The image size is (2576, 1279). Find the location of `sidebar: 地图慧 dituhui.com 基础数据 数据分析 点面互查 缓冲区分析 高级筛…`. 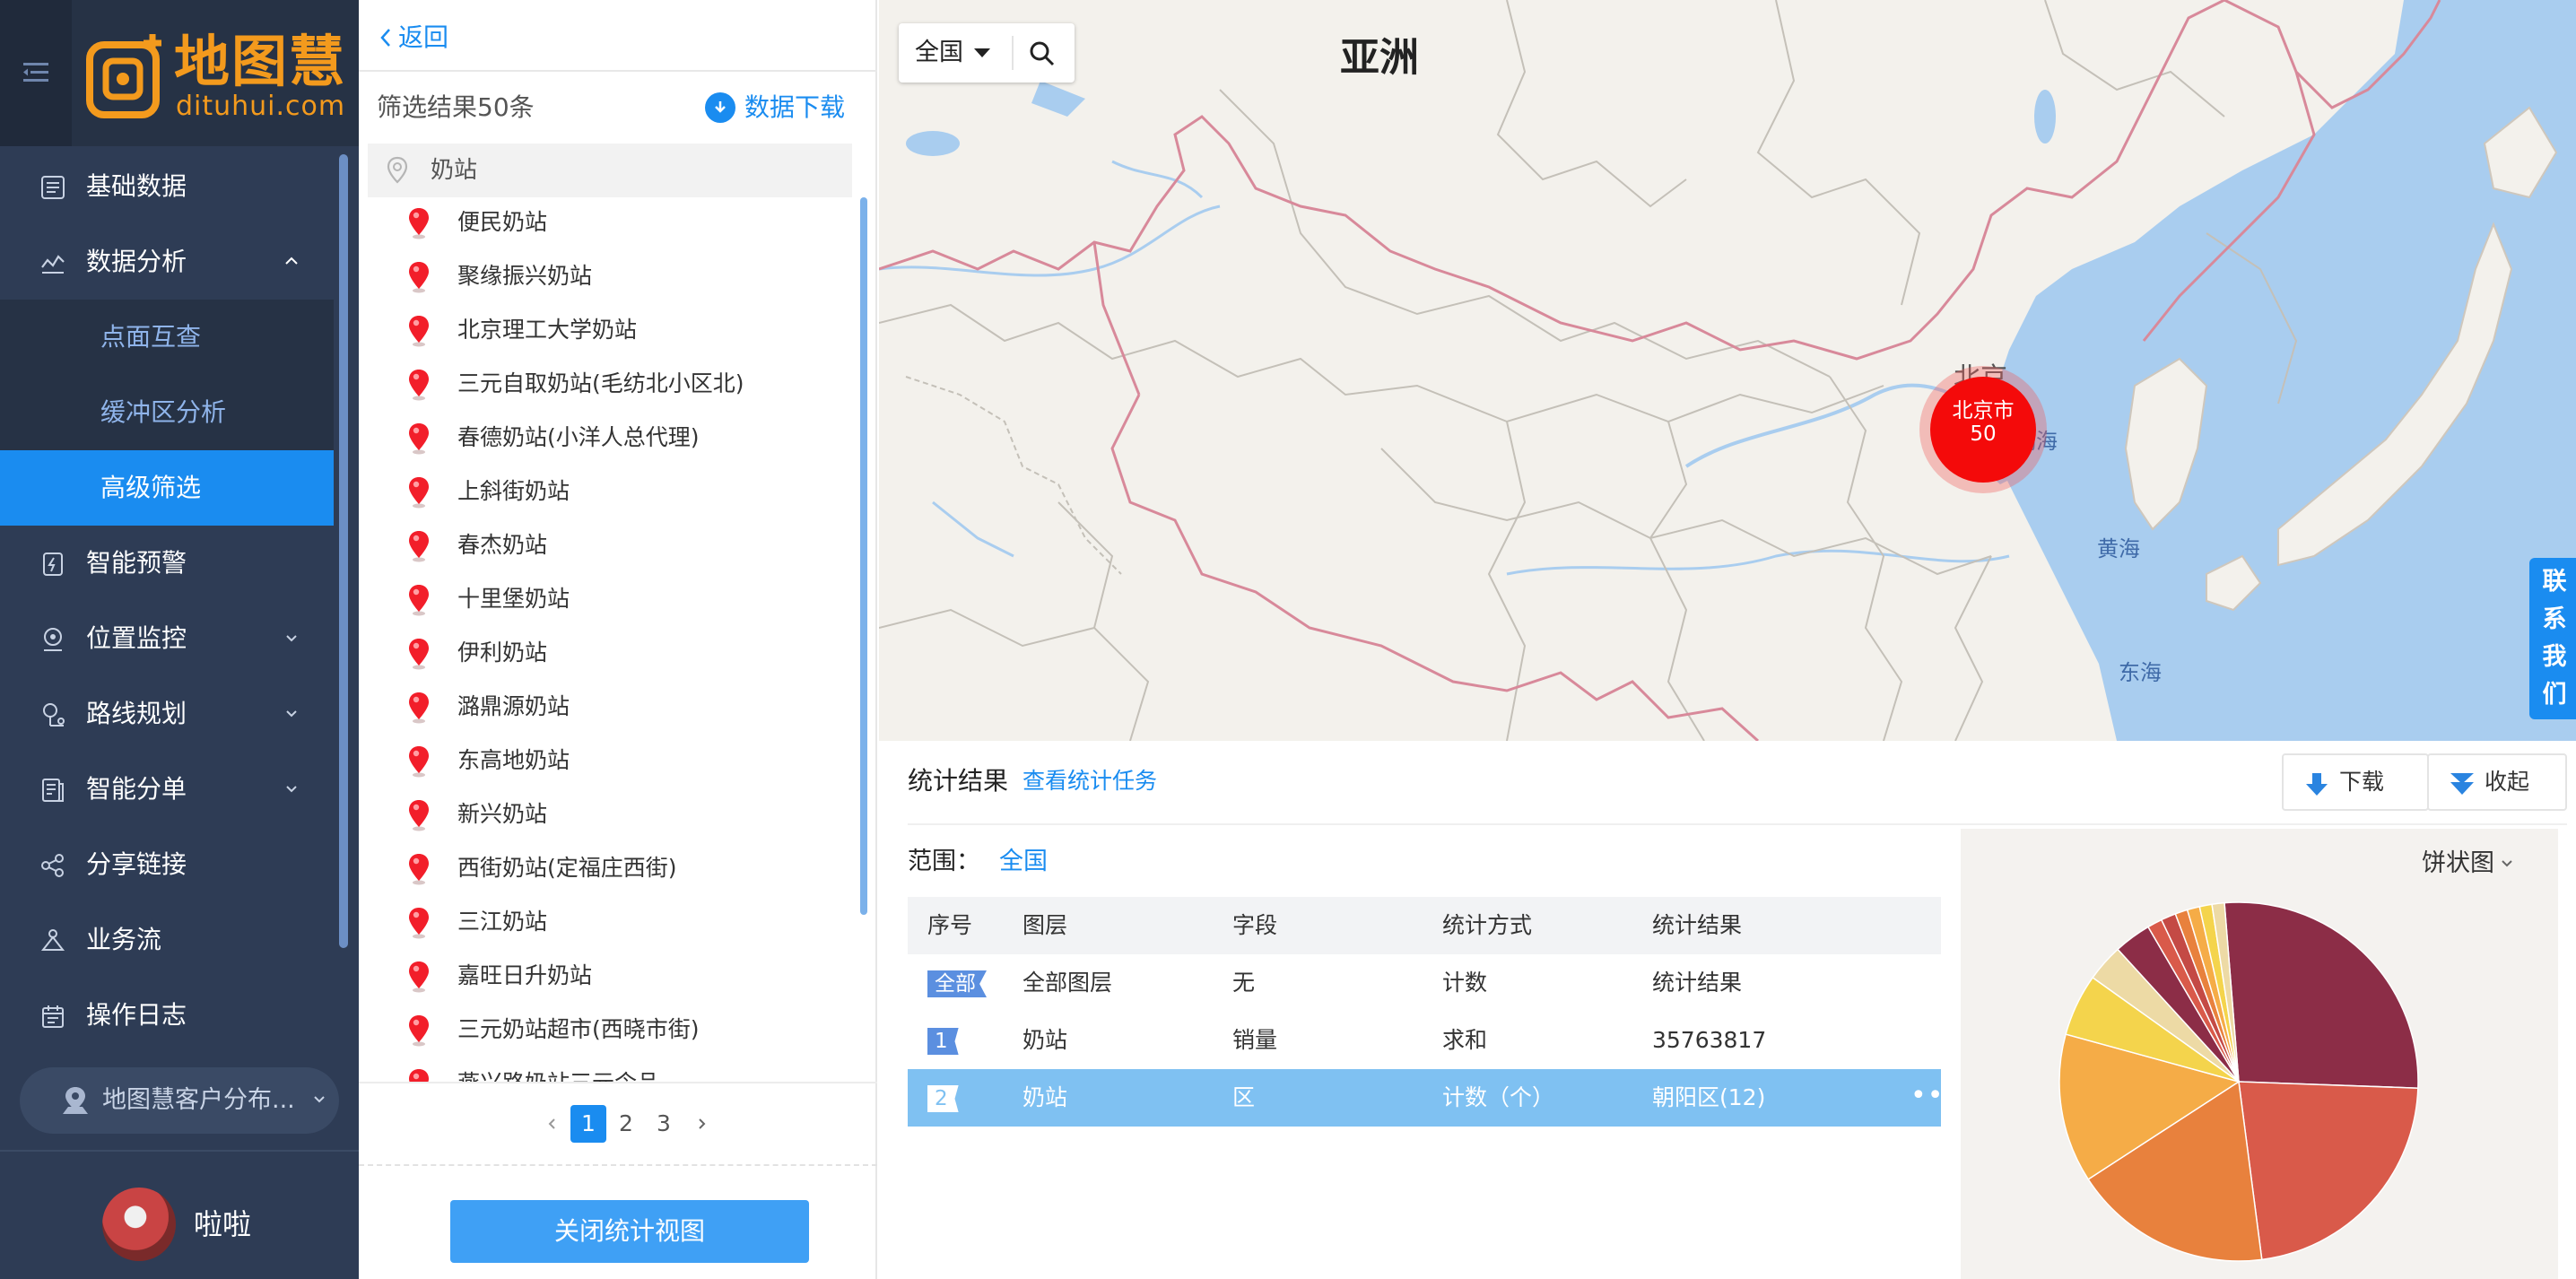

sidebar: 地图慧 dituhui.com 基础数据 数据分析 点面互查 缓冲区分析 高级筛… is located at coordinates (179, 639).